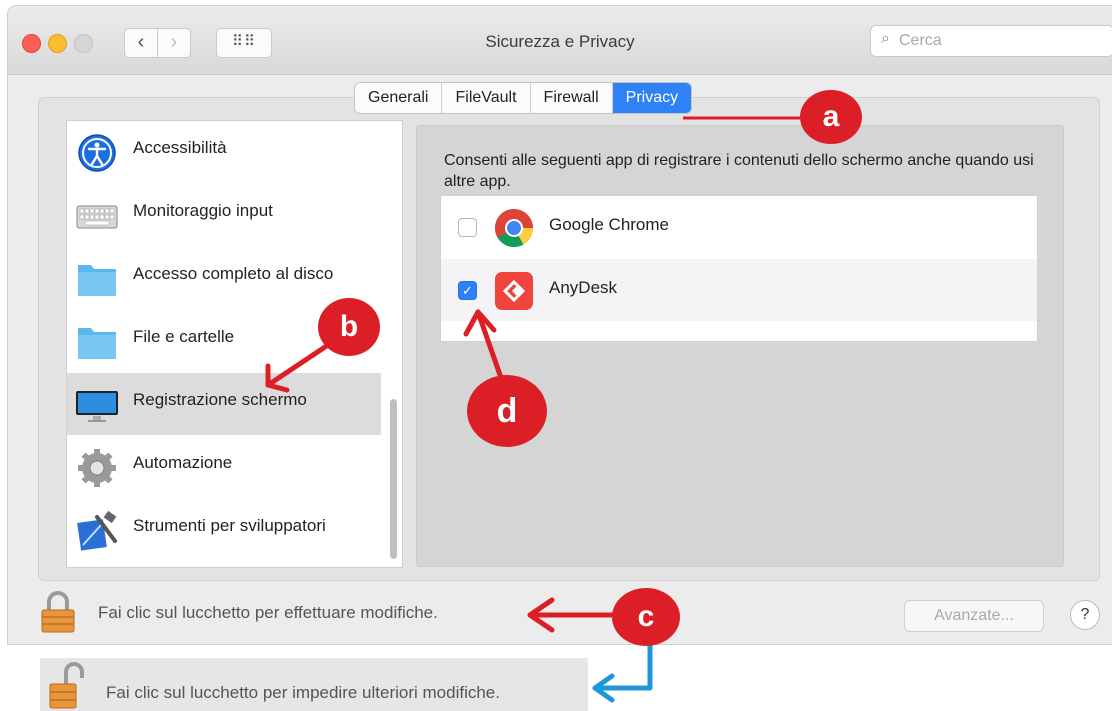 The image size is (1112, 711). Describe the element at coordinates (991, 41) in the screenshot. I see `search-input: ⌕ Cerca` at that location.